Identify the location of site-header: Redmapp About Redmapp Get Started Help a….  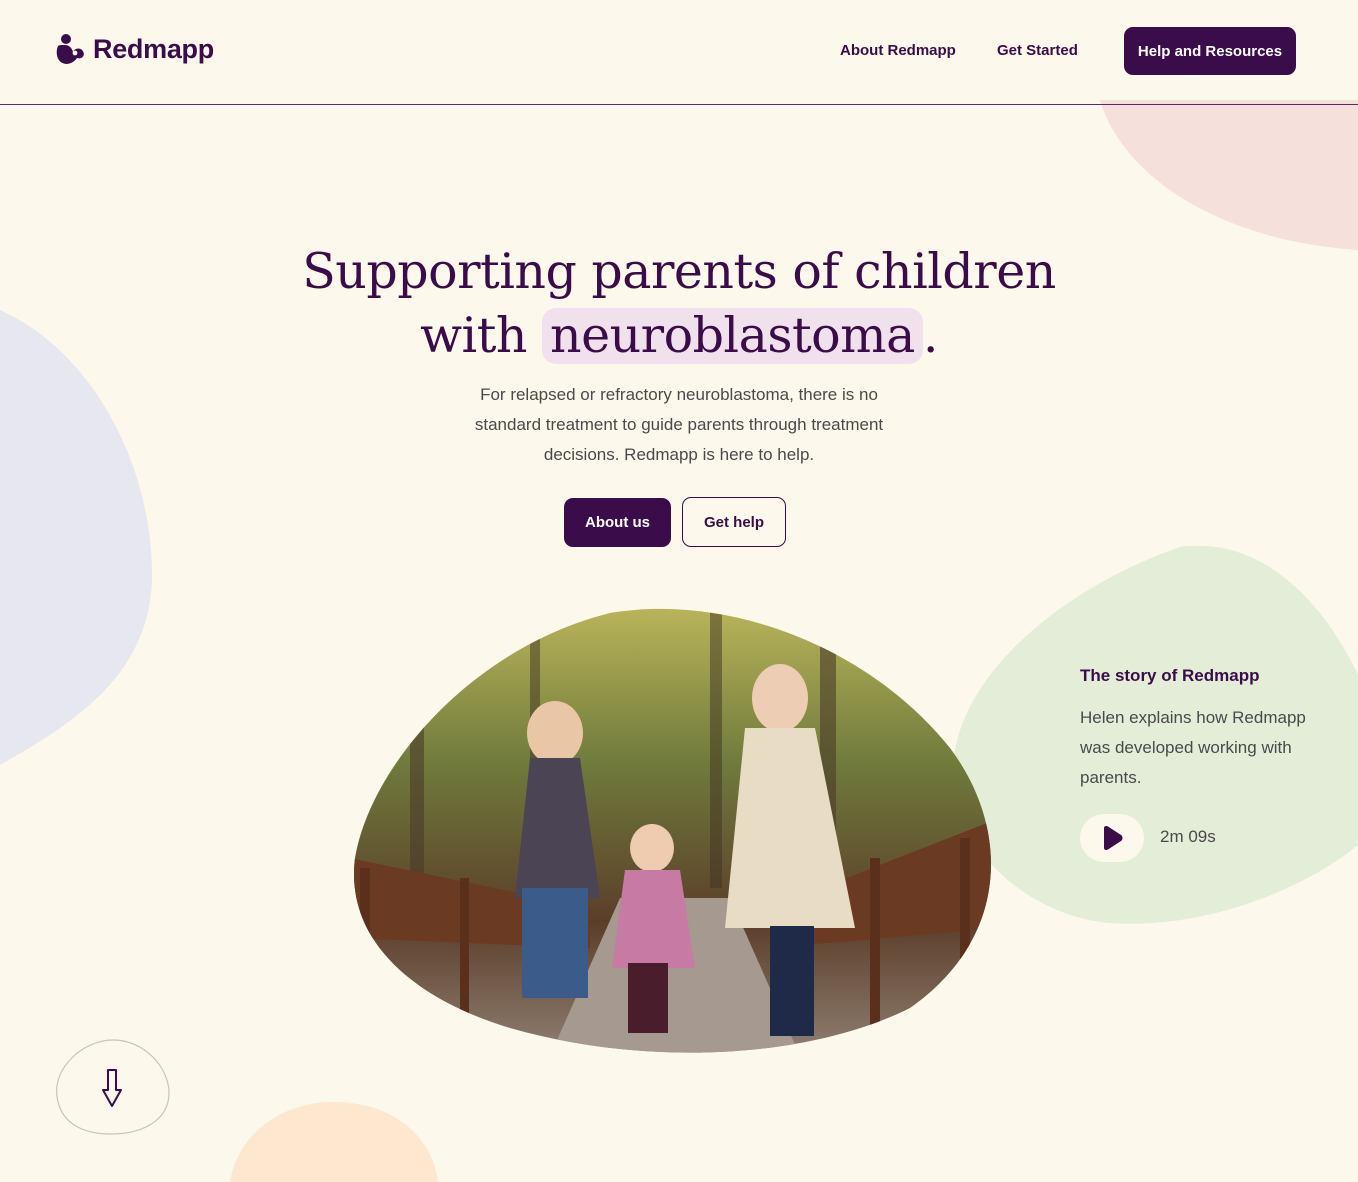
(679, 52).